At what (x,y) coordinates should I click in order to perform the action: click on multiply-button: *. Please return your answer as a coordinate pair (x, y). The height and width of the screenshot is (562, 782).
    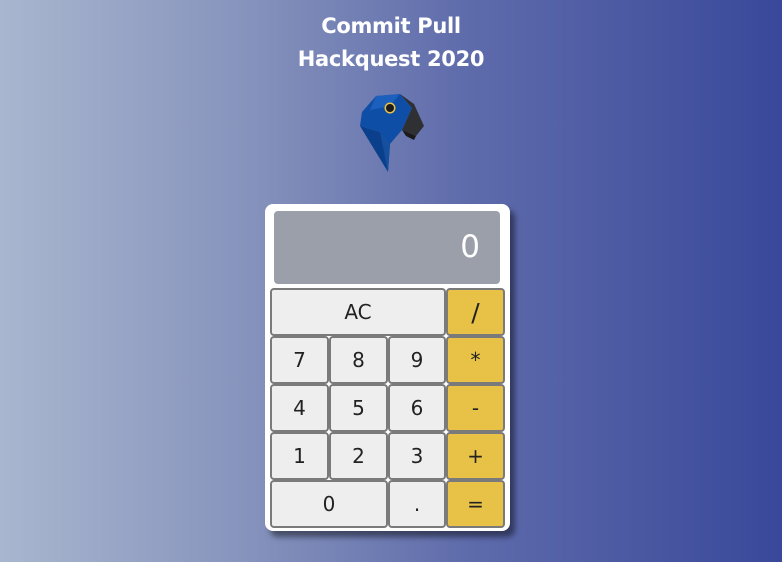
    Looking at the image, I should click on (475, 360).